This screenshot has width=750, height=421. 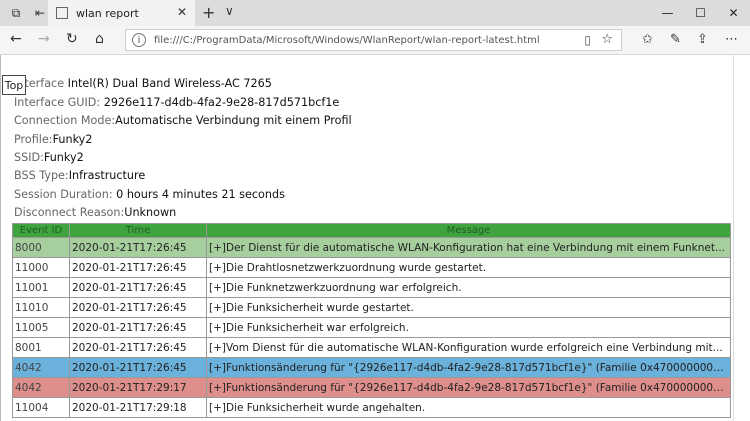 What do you see at coordinates (16, 13) in the screenshot?
I see `tab-actions-icon: ⧉` at bounding box center [16, 13].